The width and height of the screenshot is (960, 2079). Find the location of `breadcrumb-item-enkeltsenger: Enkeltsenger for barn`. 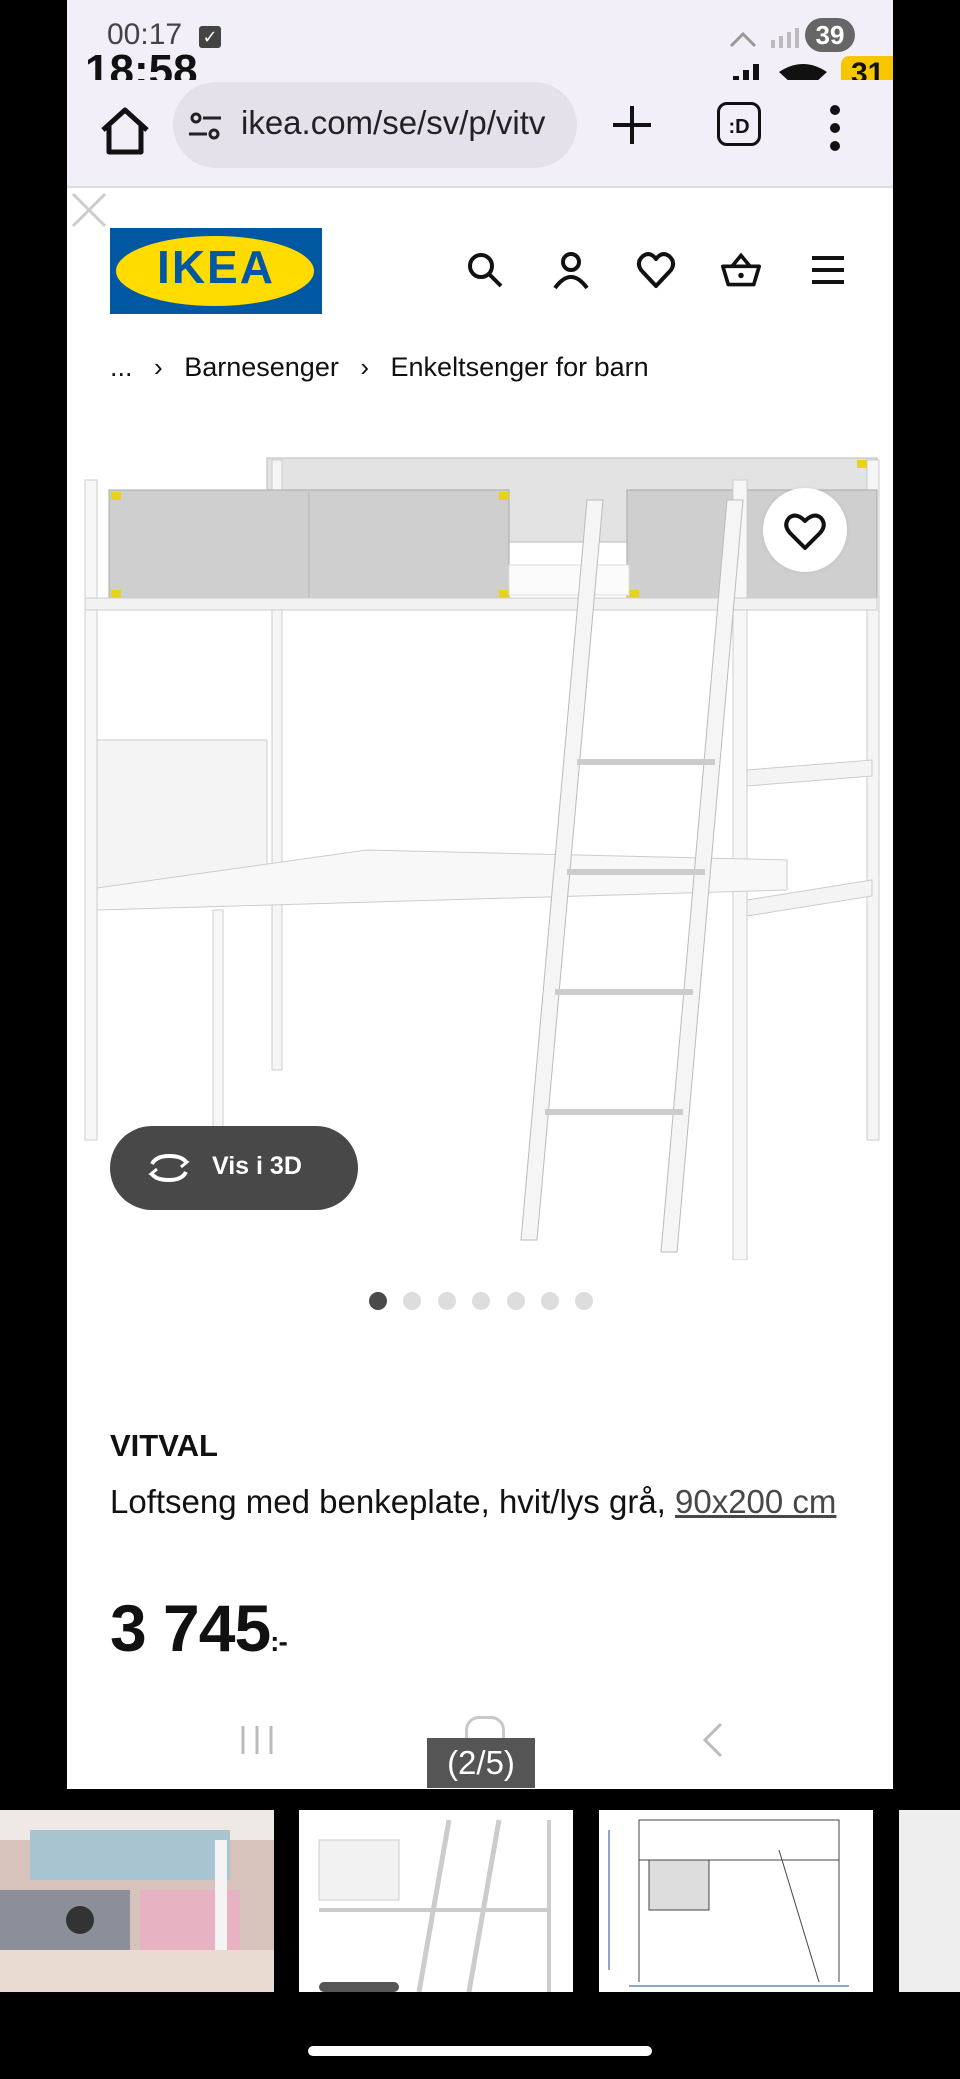

breadcrumb-item-enkeltsenger: Enkeltsenger for barn is located at coordinates (520, 367).